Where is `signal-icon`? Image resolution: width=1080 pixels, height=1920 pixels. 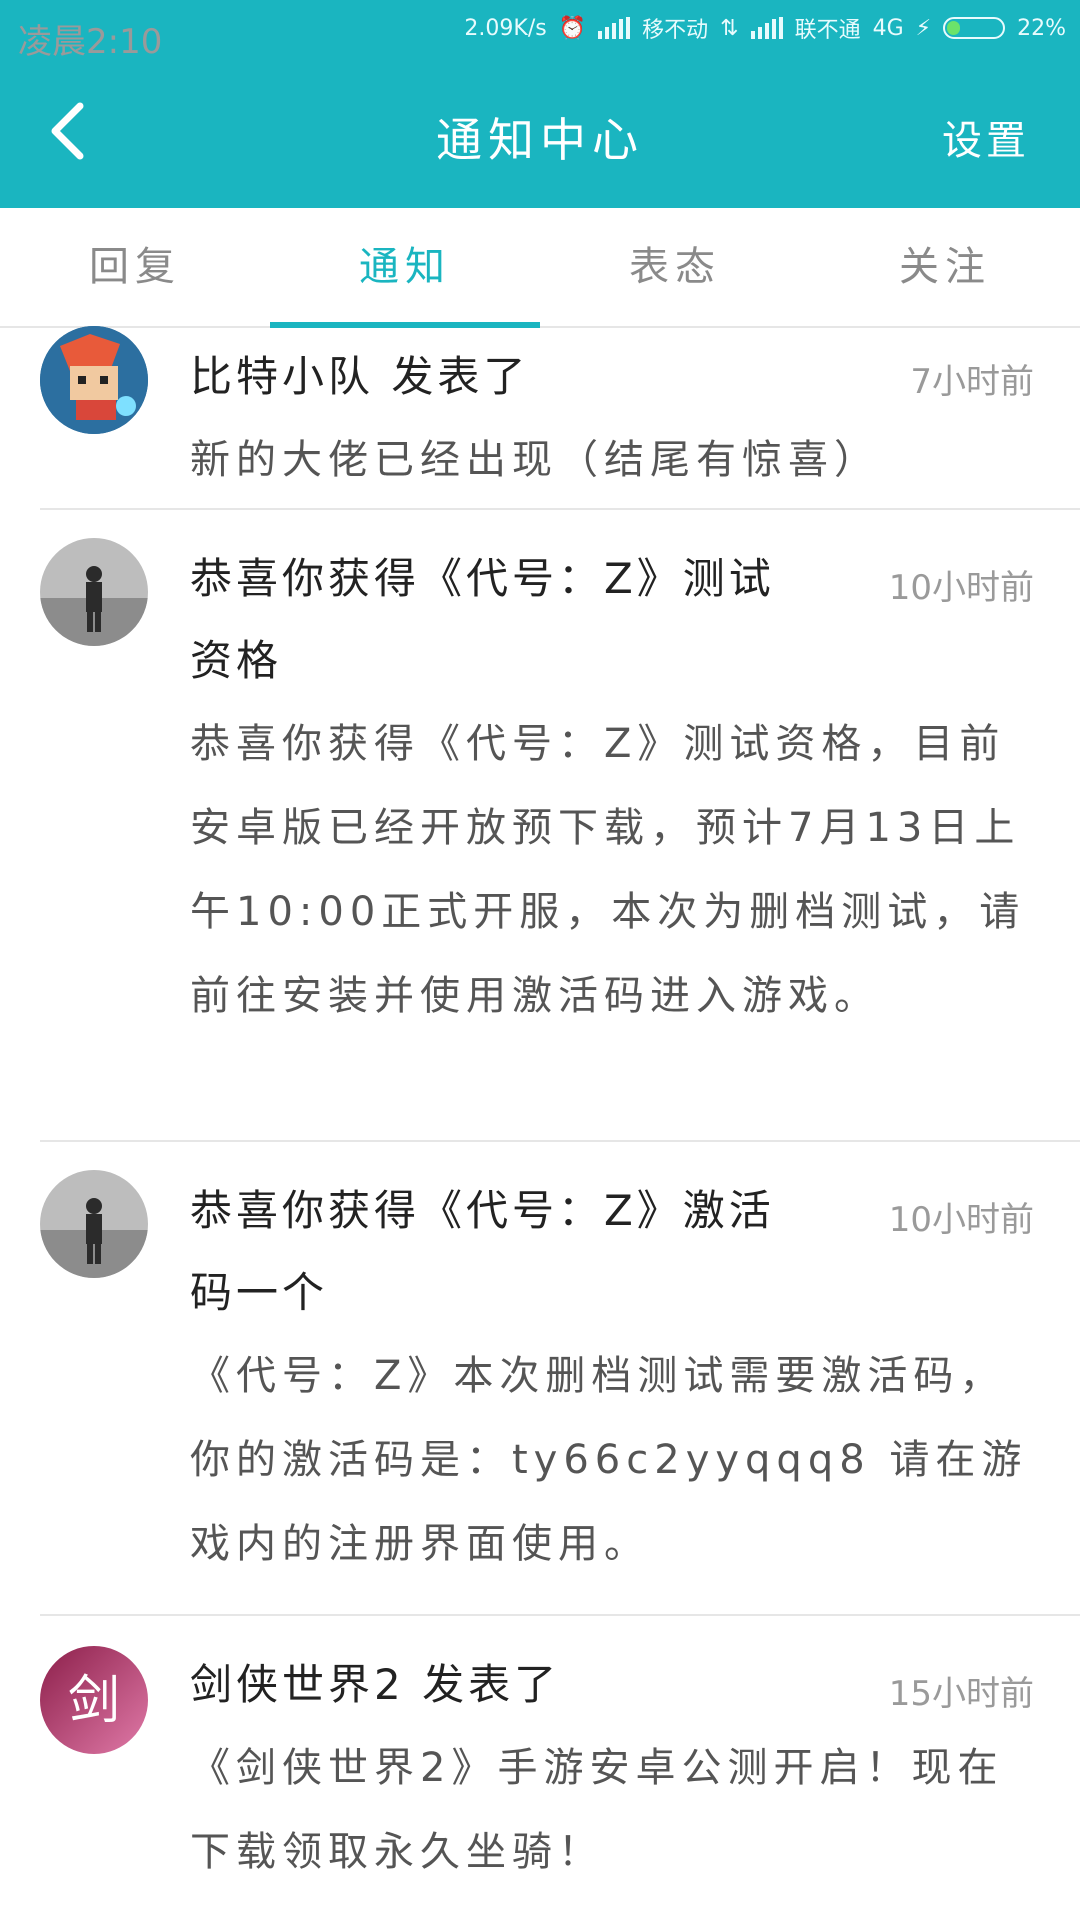
signal-icon is located at coordinates (614, 28).